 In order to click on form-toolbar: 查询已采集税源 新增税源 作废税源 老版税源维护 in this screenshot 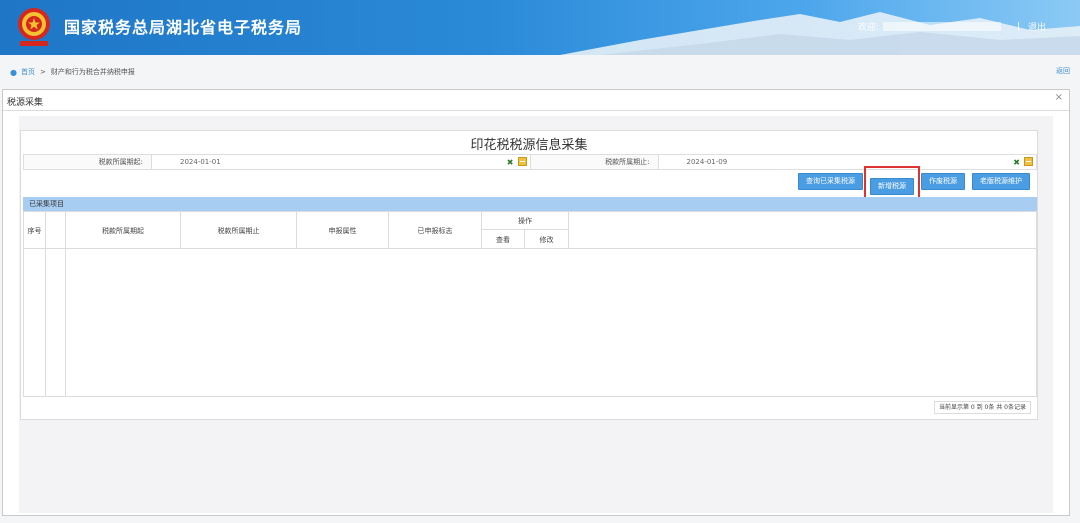, I will do `click(914, 183)`.